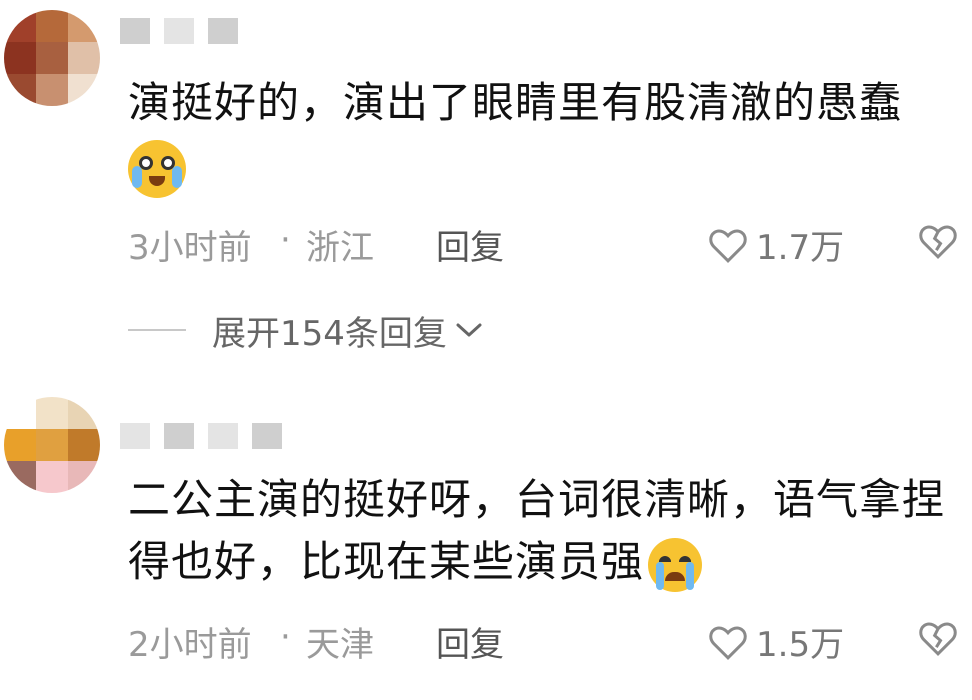 This screenshot has height=700, width=972. Describe the element at coordinates (157, 330) in the screenshot. I see `divider` at that location.